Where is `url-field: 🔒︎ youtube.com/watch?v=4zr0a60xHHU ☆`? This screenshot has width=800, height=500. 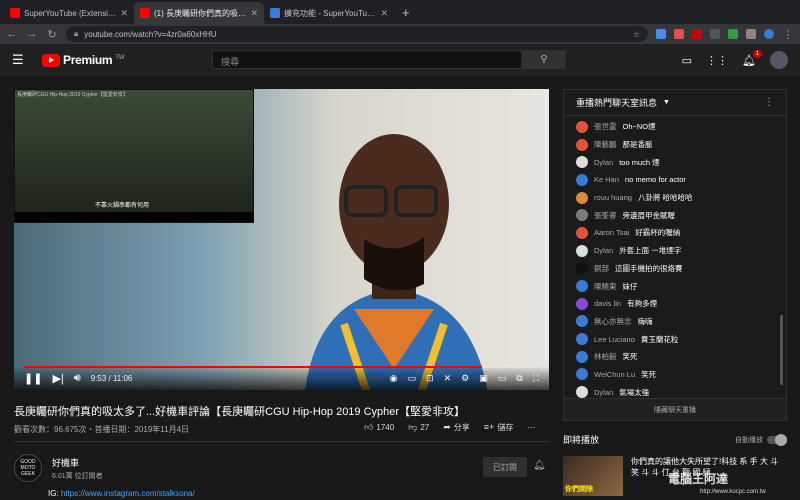
url-field: 🔒︎ youtube.com/watch?v=4zr0a60xHHU ☆ is located at coordinates (357, 34).